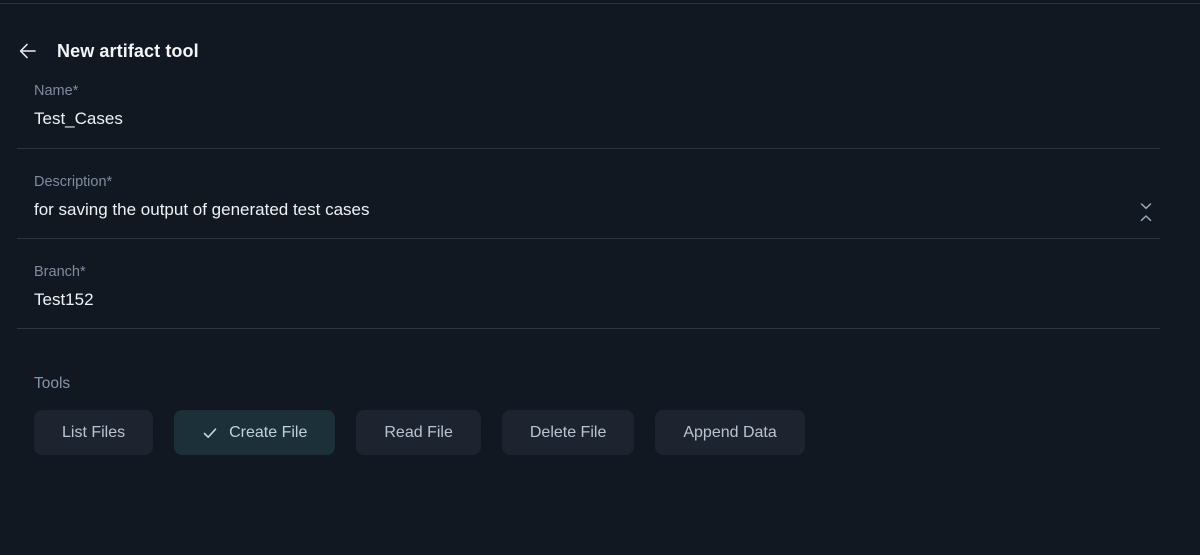 The height and width of the screenshot is (555, 1200). Describe the element at coordinates (600, 3) in the screenshot. I see `top-divider` at that location.